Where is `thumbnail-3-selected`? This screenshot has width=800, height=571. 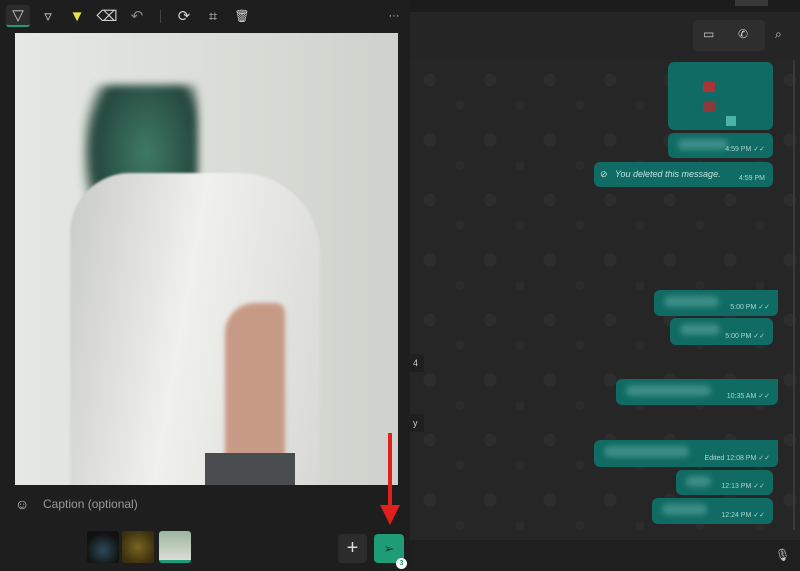 thumbnail-3-selected is located at coordinates (175, 547).